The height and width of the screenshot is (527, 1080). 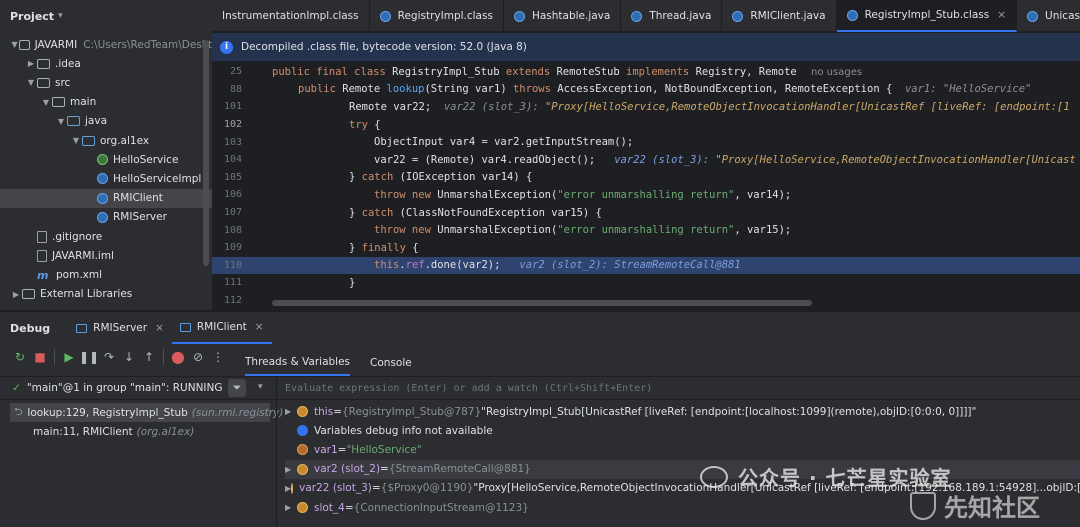 What do you see at coordinates (106, 140) in the screenshot?
I see `tree-item: ▼ org.al1ex` at bounding box center [106, 140].